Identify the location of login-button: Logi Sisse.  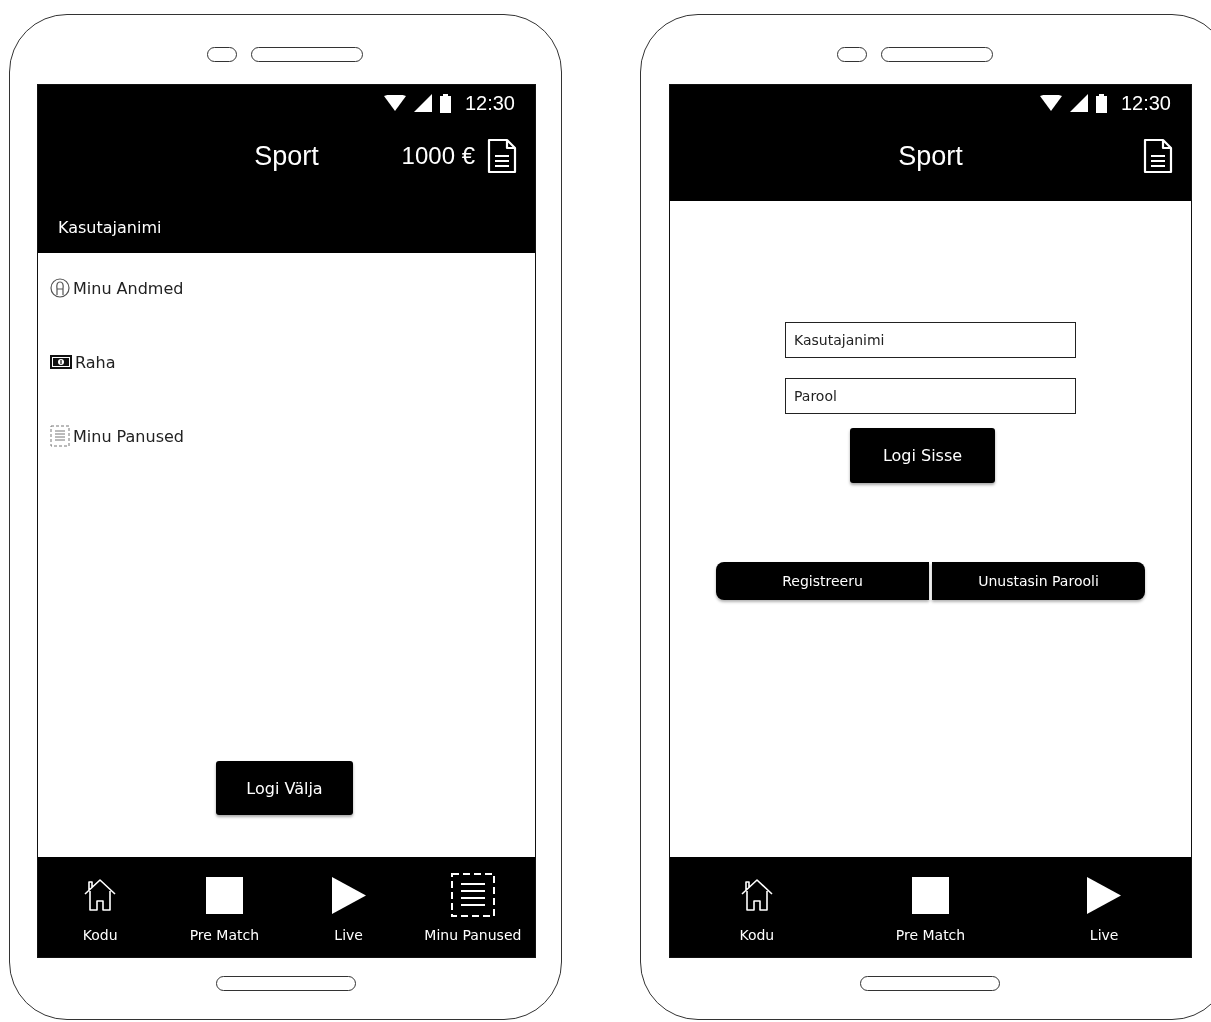
(922, 455).